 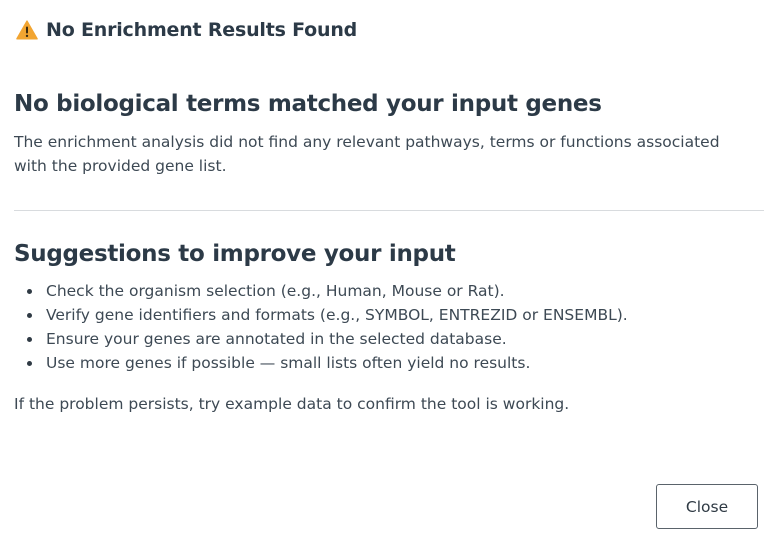 I want to click on section-divider, so click(x=389, y=210).